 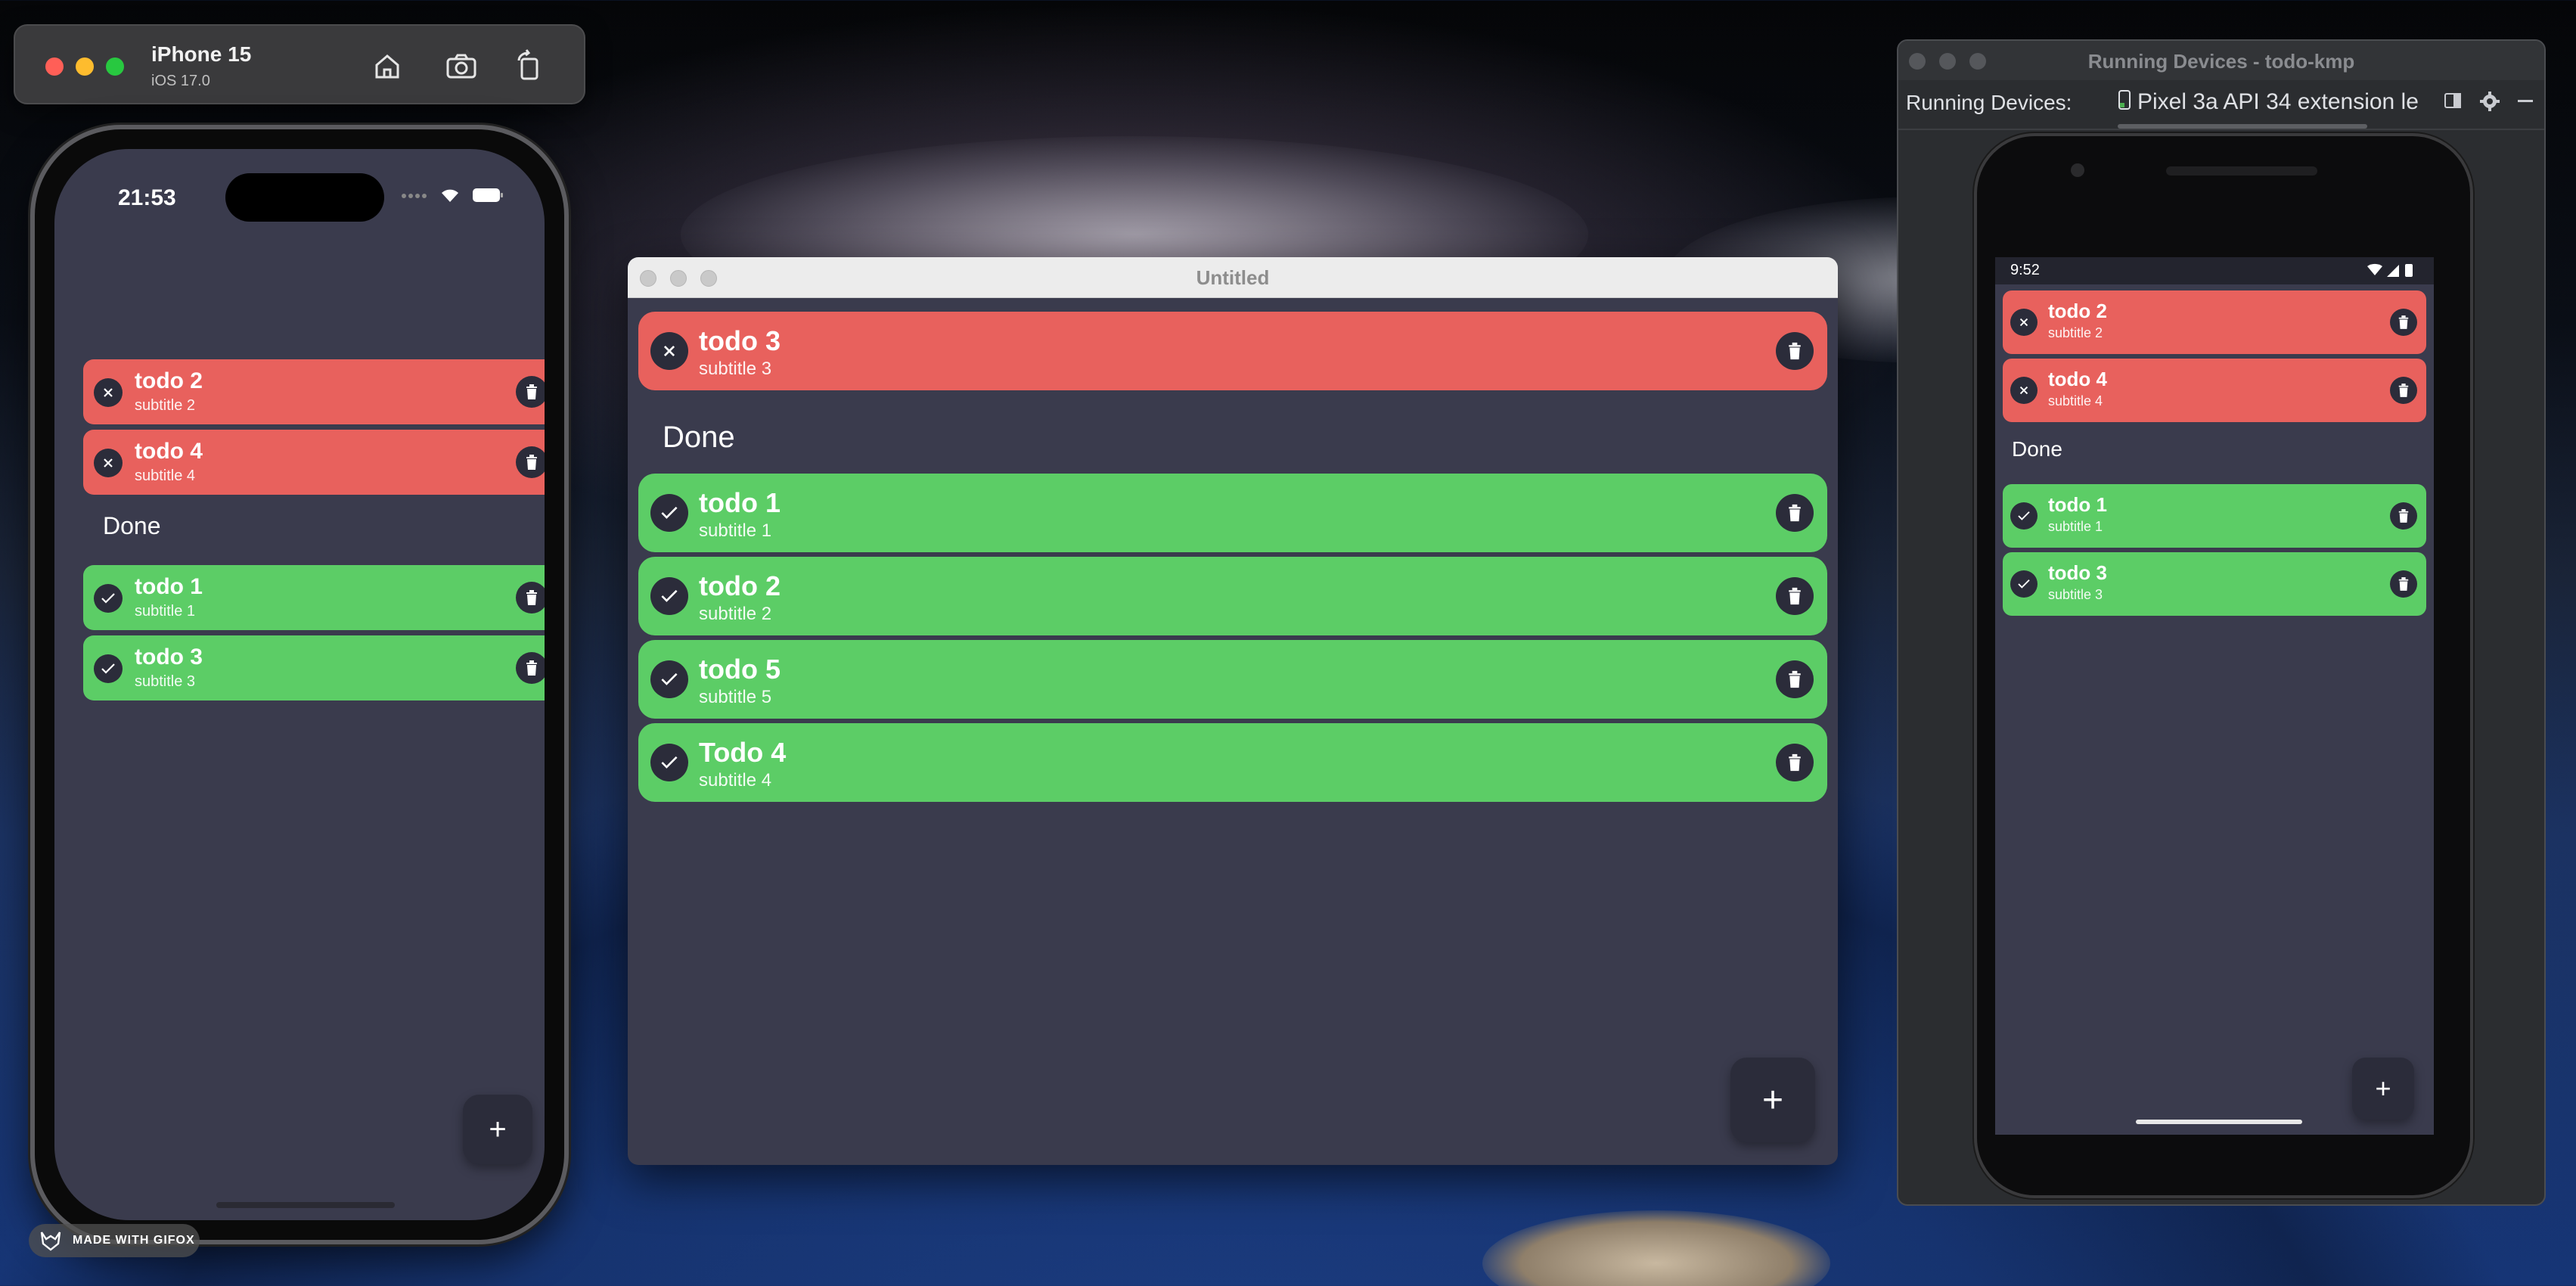 What do you see at coordinates (452, 197) in the screenshot?
I see `status-icons` at bounding box center [452, 197].